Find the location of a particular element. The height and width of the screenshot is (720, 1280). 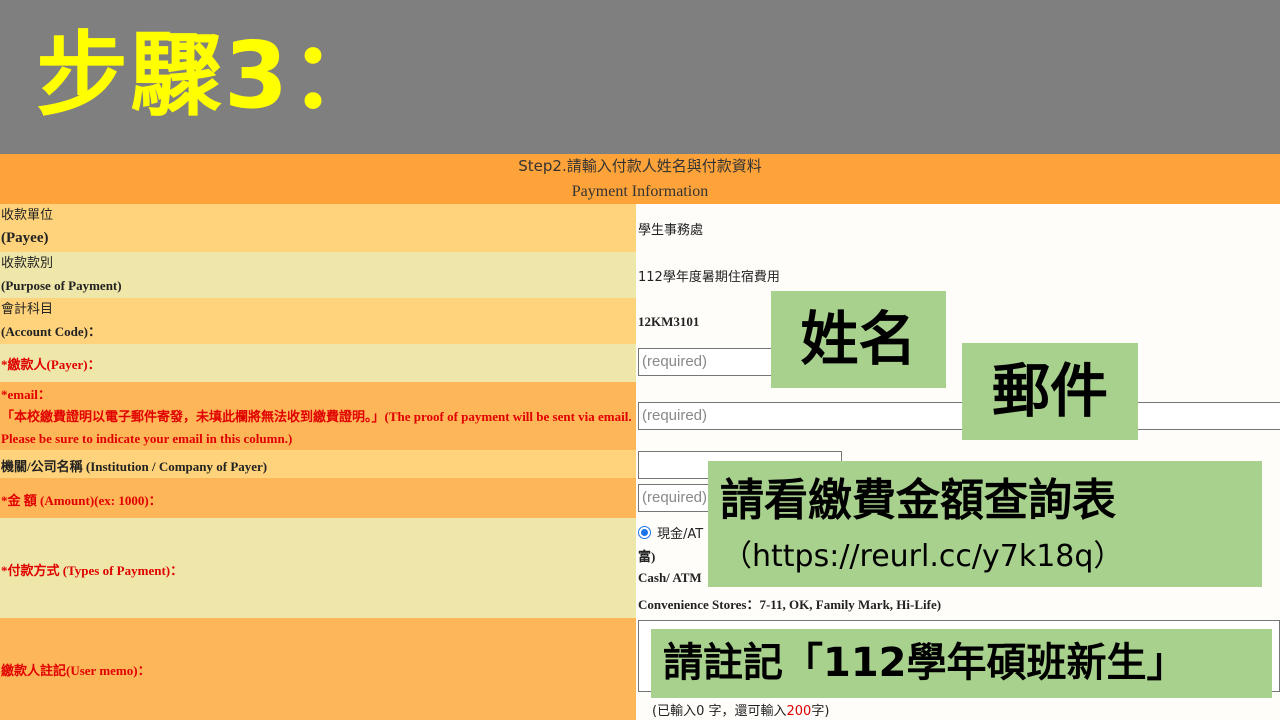

memo-callout: 請註記「112學年碩班新生」 is located at coordinates (961, 663).